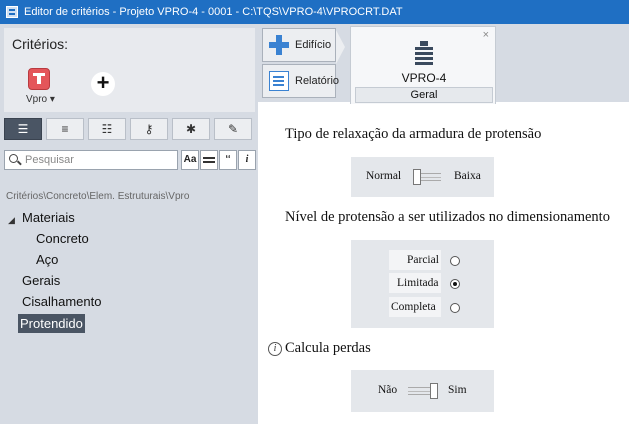 The image size is (629, 424). What do you see at coordinates (191, 129) in the screenshot?
I see `asterisk-icon: ✱` at bounding box center [191, 129].